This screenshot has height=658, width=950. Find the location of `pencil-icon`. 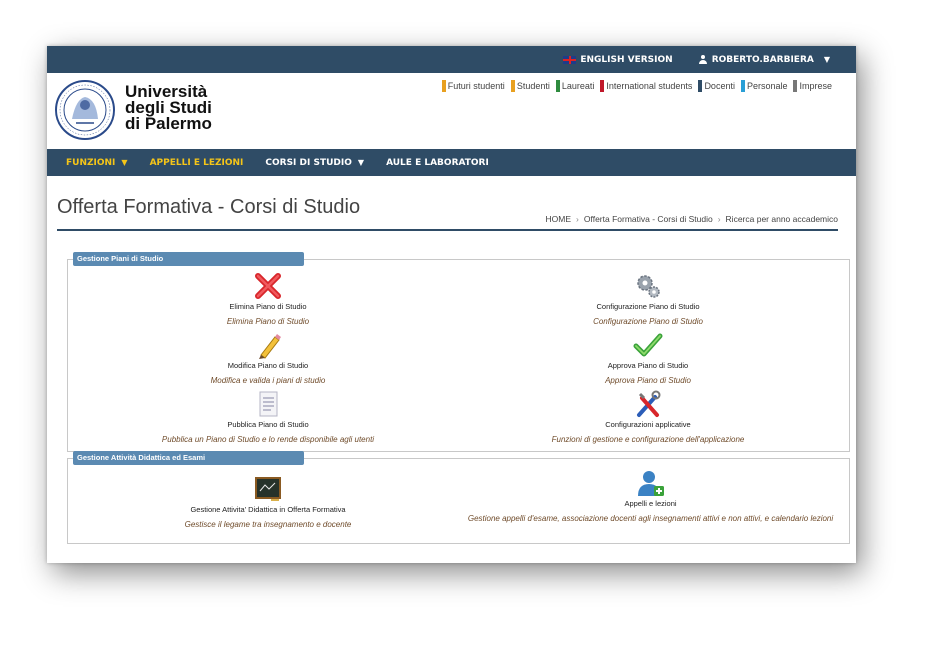

pencil-icon is located at coordinates (270, 346).